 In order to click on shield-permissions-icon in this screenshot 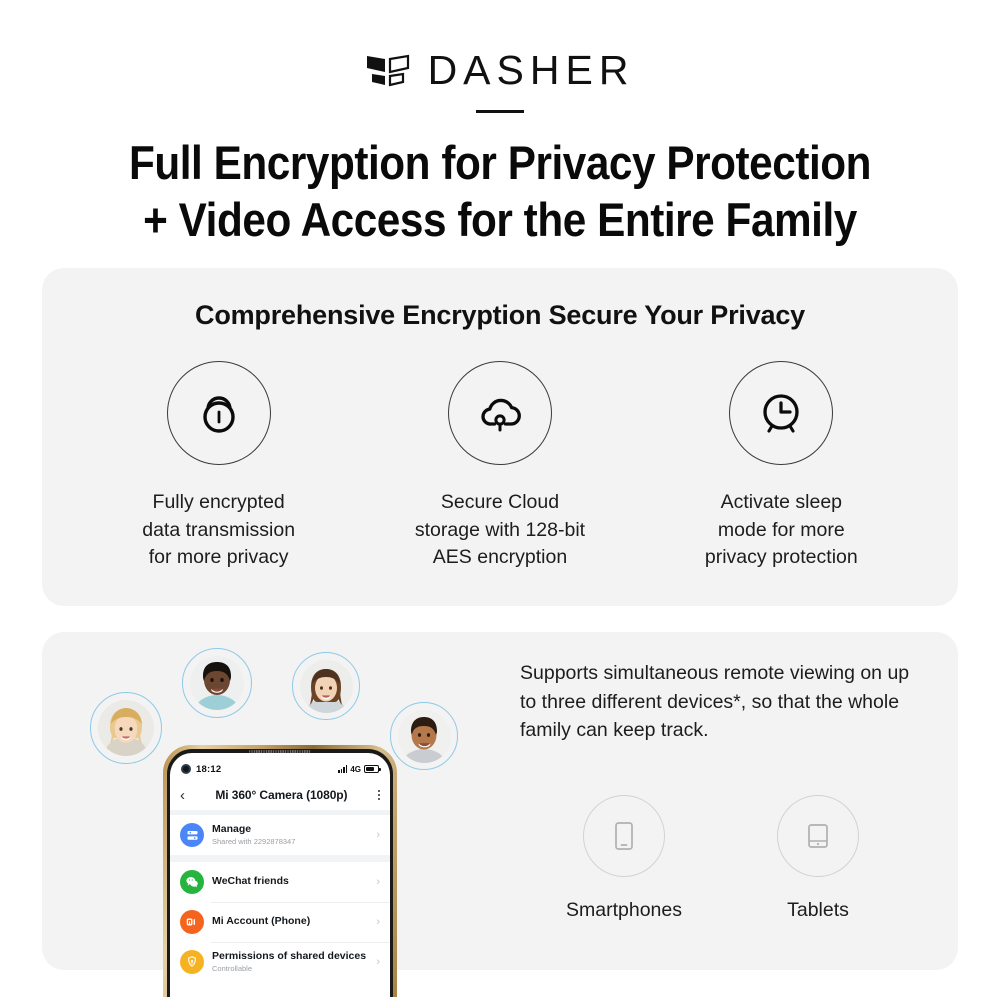, I will do `click(192, 962)`.